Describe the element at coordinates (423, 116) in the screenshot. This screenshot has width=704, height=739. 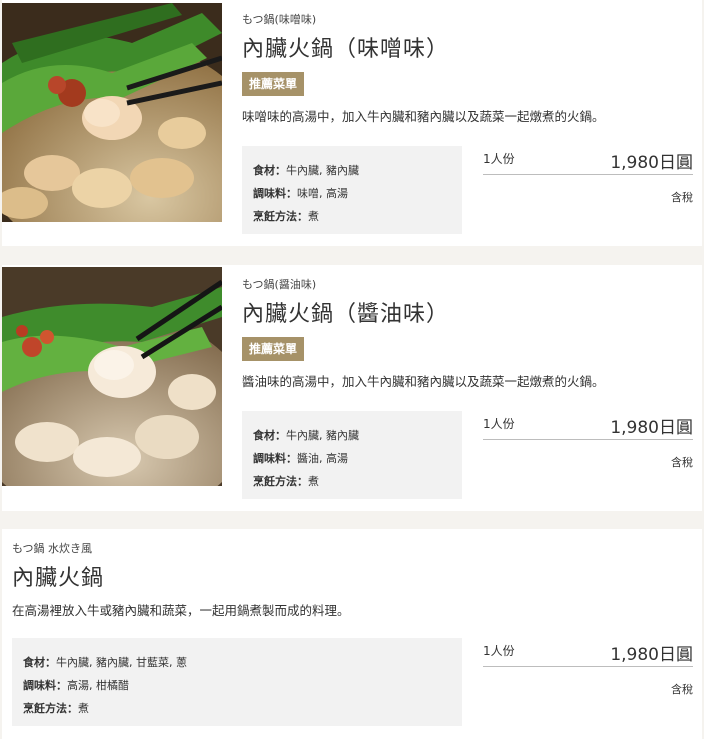
I see `dish-description: 味噌味的高湯中，加入牛內臟和豬內臟以及蔬菜一起燉煮的火鍋。` at that location.